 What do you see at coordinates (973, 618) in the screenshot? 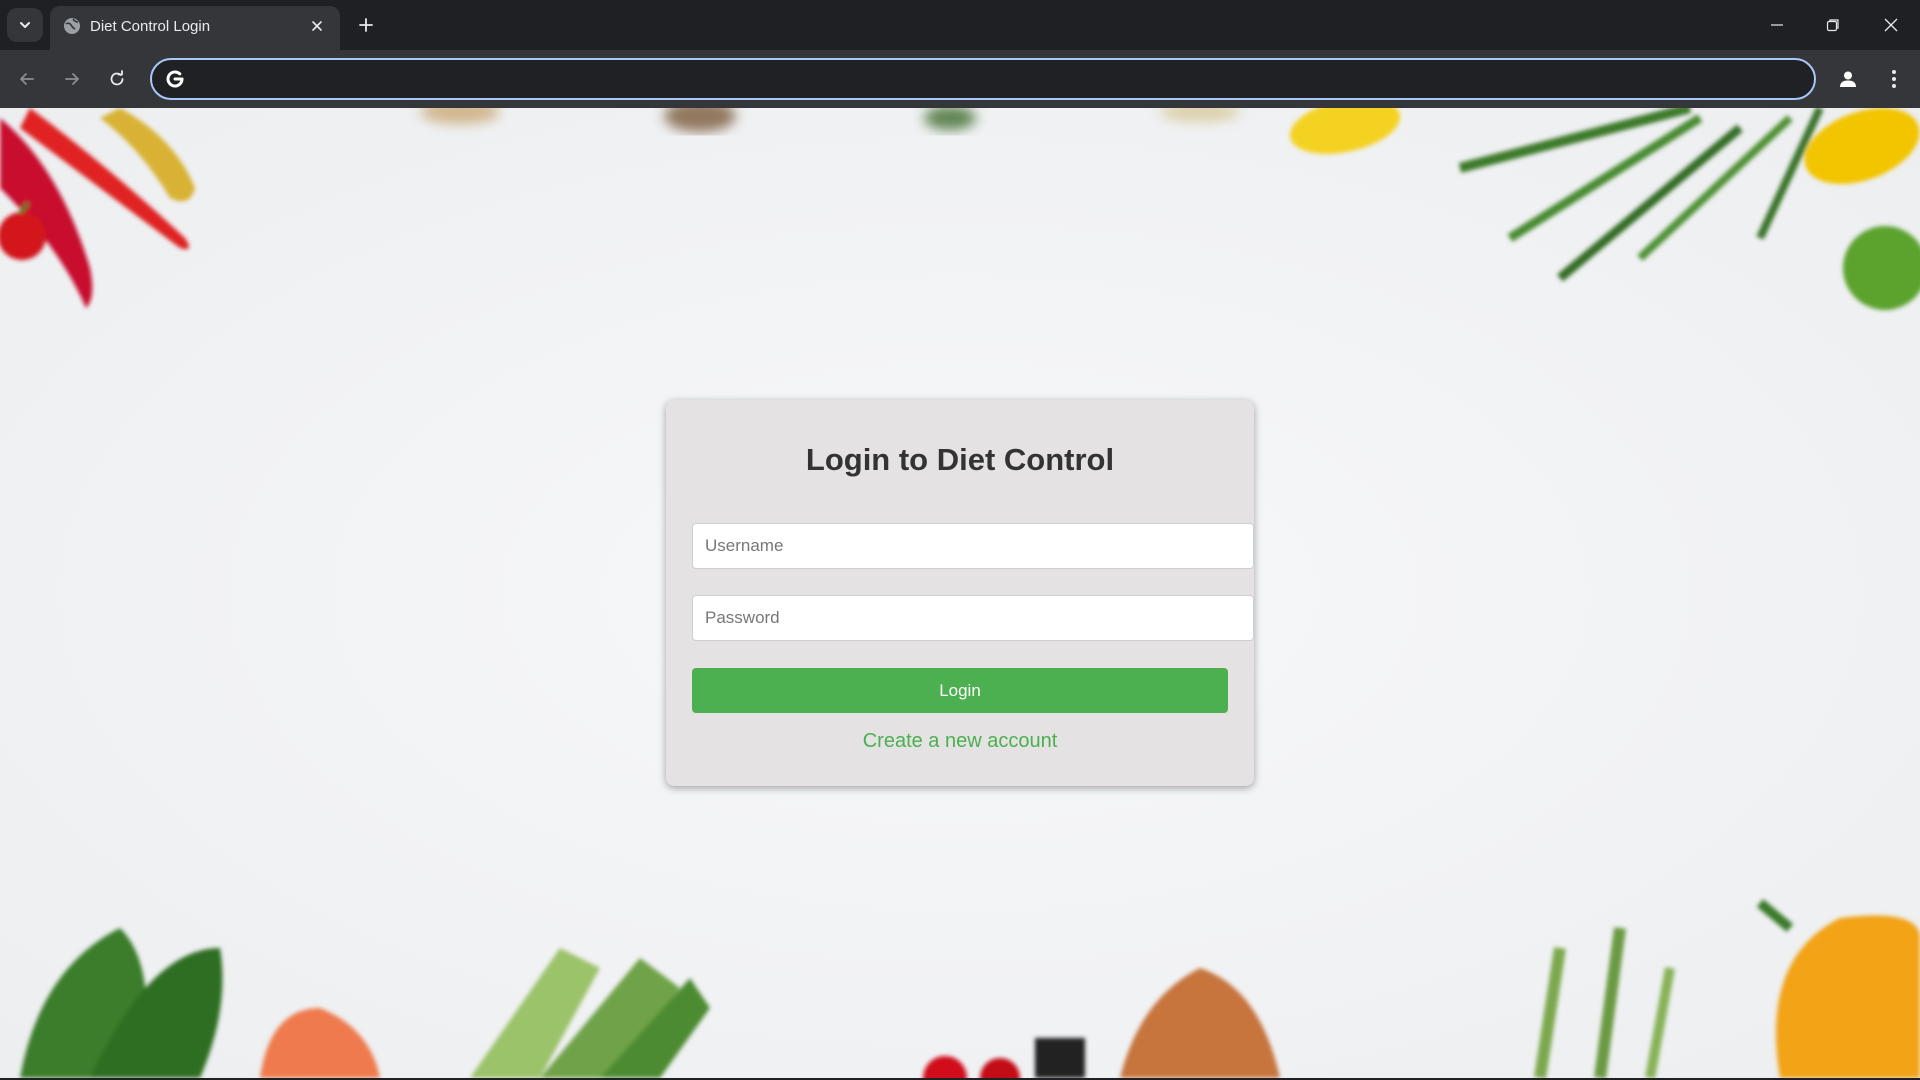
I see `password-input` at bounding box center [973, 618].